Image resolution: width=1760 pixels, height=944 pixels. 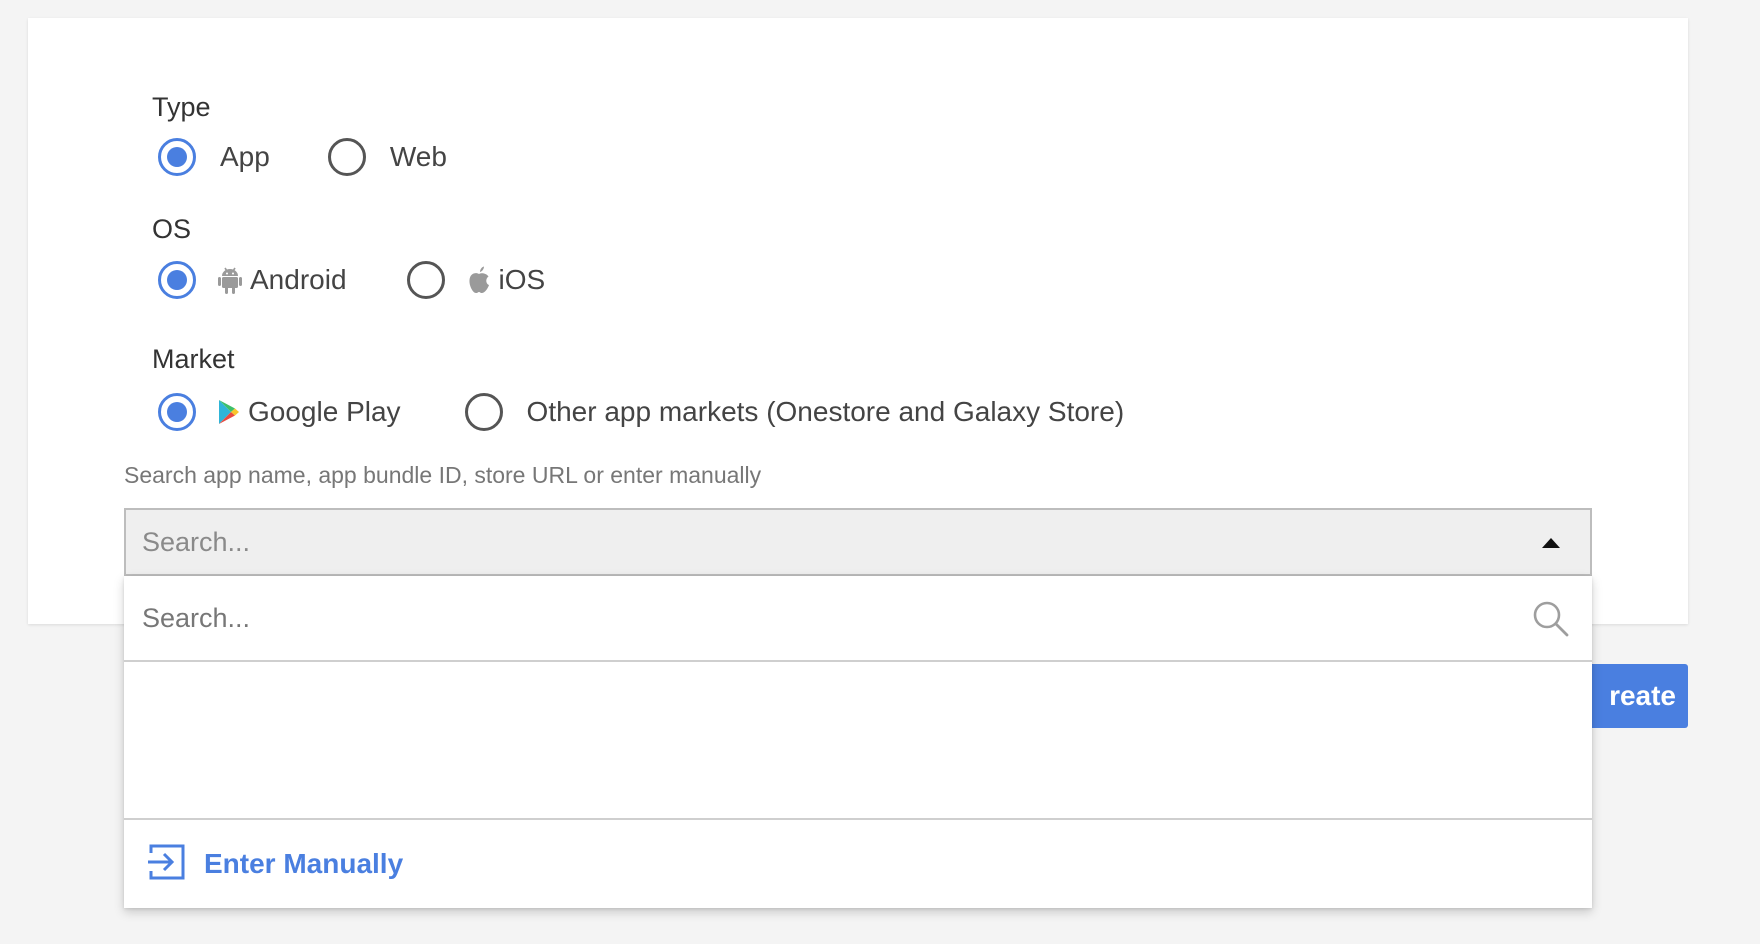 I want to click on type-web-radio, so click(x=346, y=157).